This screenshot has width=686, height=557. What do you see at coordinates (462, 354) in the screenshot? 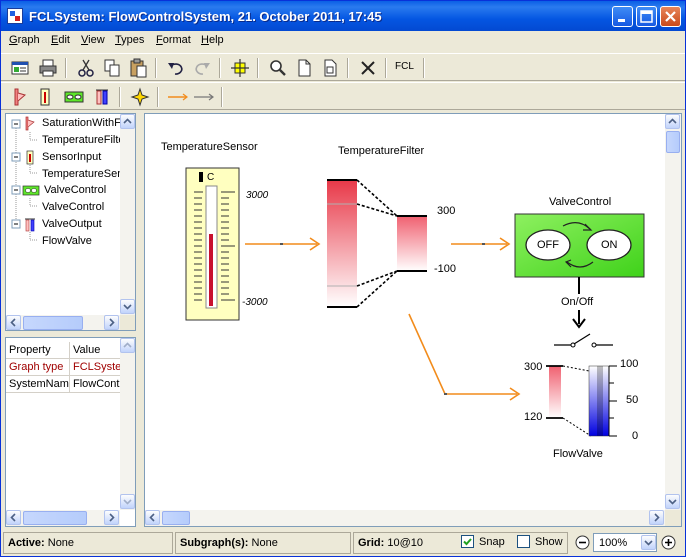
I see `connector-filter-valve` at bounding box center [462, 354].